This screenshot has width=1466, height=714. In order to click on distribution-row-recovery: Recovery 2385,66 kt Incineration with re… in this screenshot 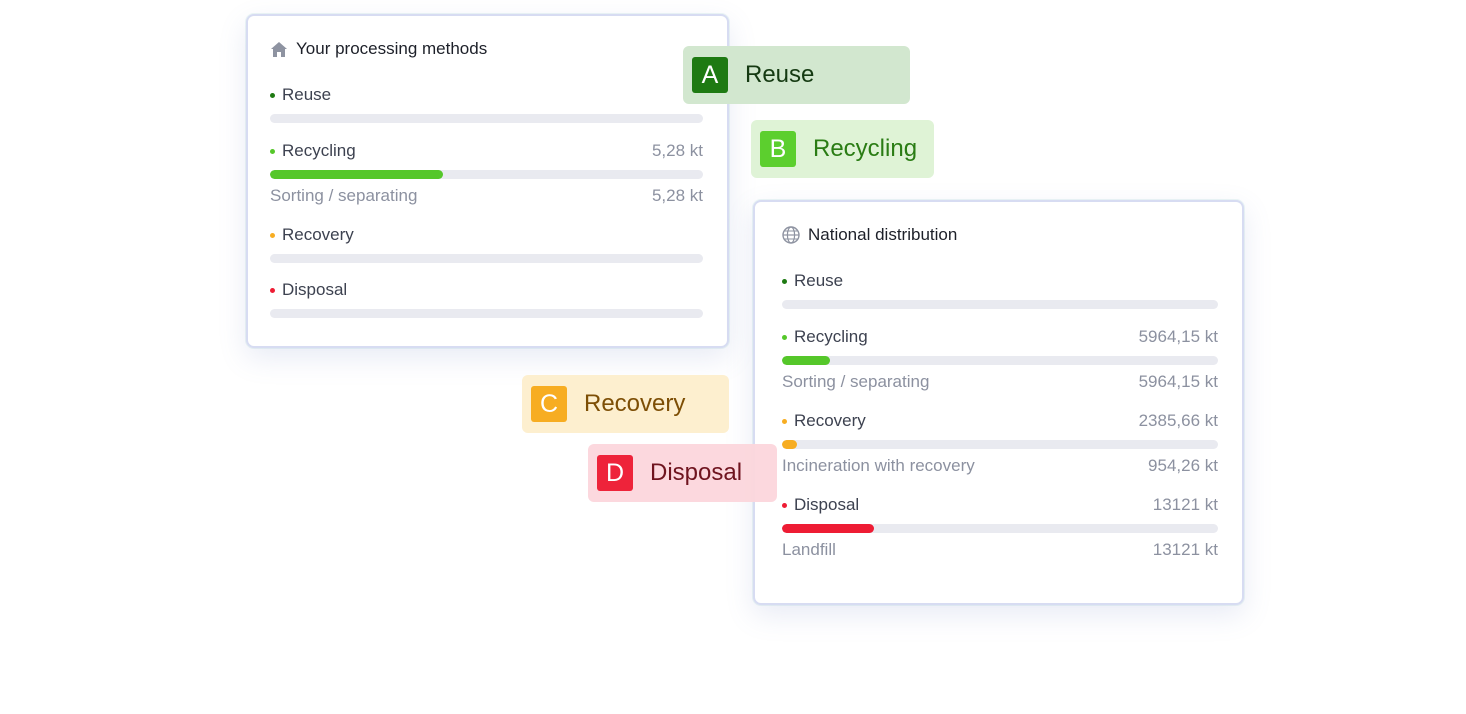, I will do `click(1000, 443)`.